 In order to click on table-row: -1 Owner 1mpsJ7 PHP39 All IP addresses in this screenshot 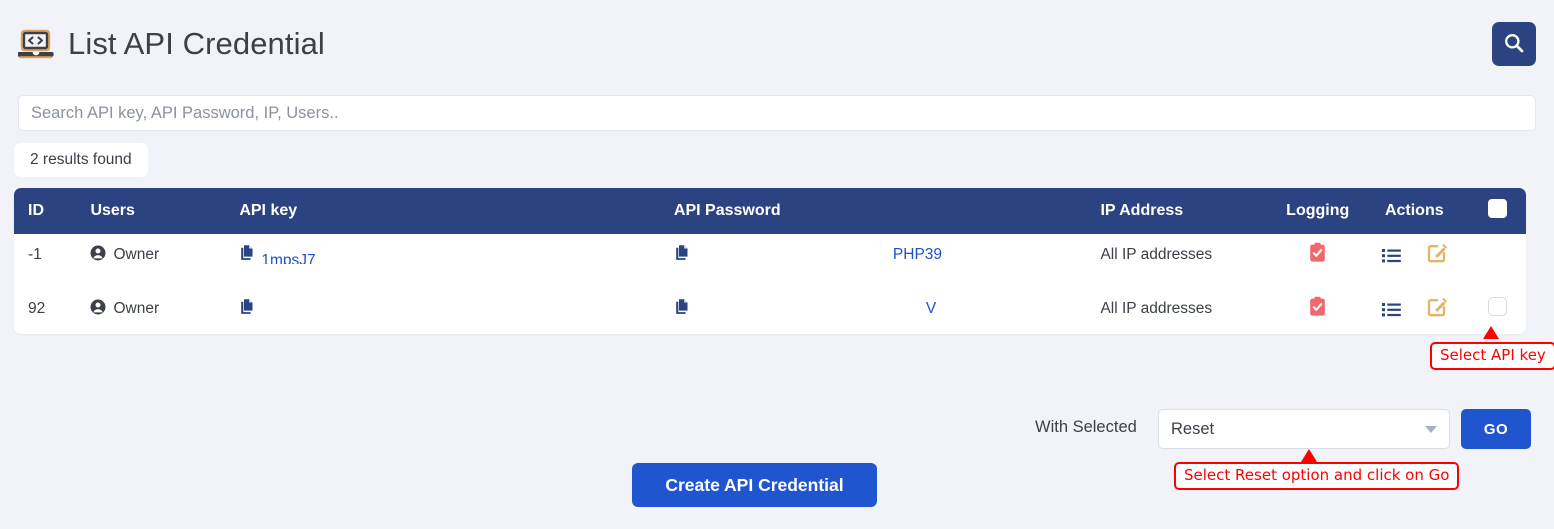, I will do `click(770, 259)`.